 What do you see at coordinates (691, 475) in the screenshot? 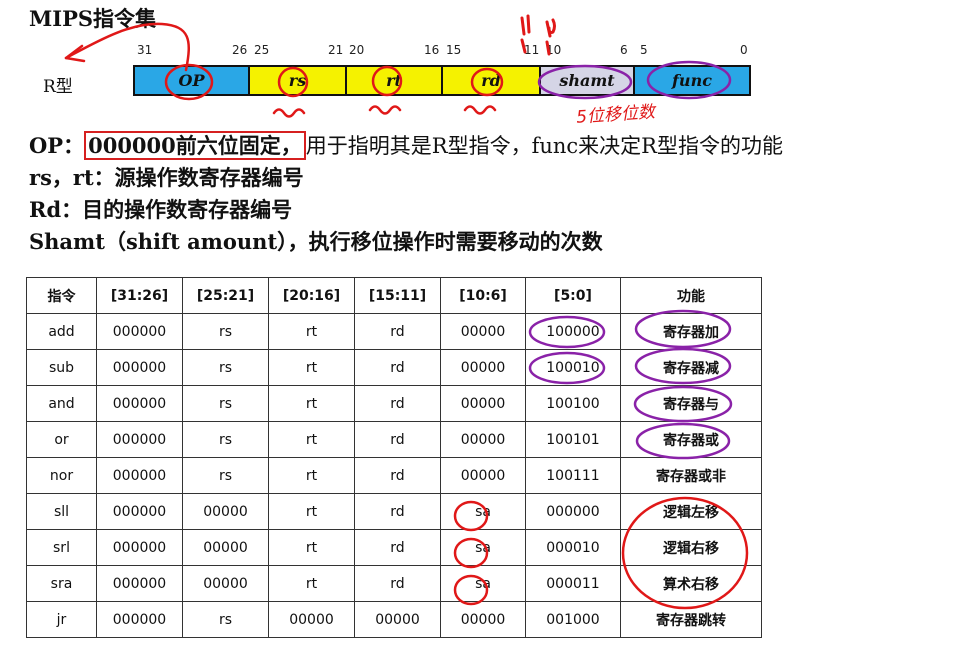
I see `function-cell: 寄存器或非` at bounding box center [691, 475].